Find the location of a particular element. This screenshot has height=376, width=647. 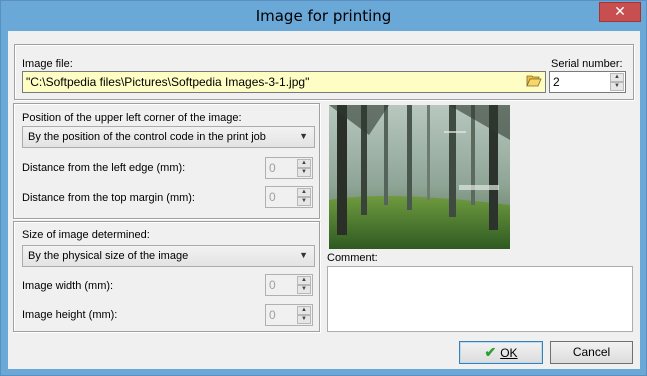

serial-number-label: Serial number: is located at coordinates (587, 64).